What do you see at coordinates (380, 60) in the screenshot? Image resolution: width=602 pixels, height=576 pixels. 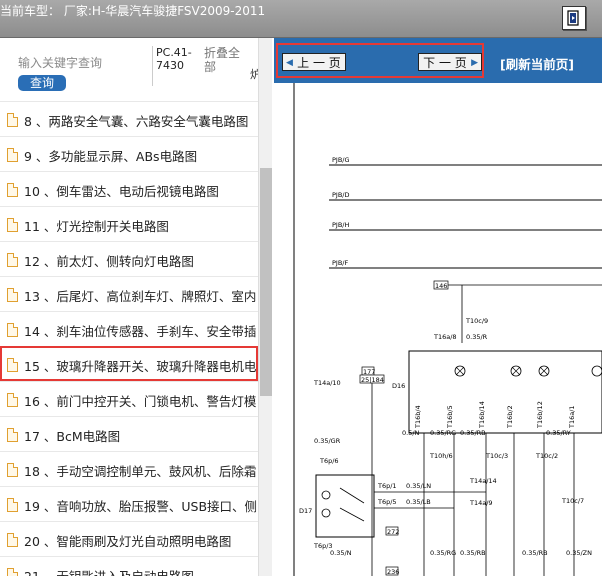 I see `page-nav-group: ◀ 上 一 页 下 一 页 ▶` at bounding box center [380, 60].